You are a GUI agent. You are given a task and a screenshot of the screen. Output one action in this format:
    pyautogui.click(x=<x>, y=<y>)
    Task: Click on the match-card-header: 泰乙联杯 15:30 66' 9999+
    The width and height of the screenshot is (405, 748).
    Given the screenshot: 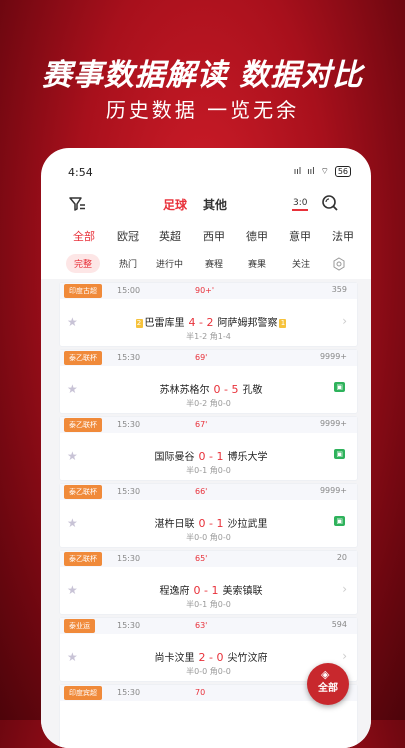 What is the action you would take?
    pyautogui.click(x=208, y=492)
    